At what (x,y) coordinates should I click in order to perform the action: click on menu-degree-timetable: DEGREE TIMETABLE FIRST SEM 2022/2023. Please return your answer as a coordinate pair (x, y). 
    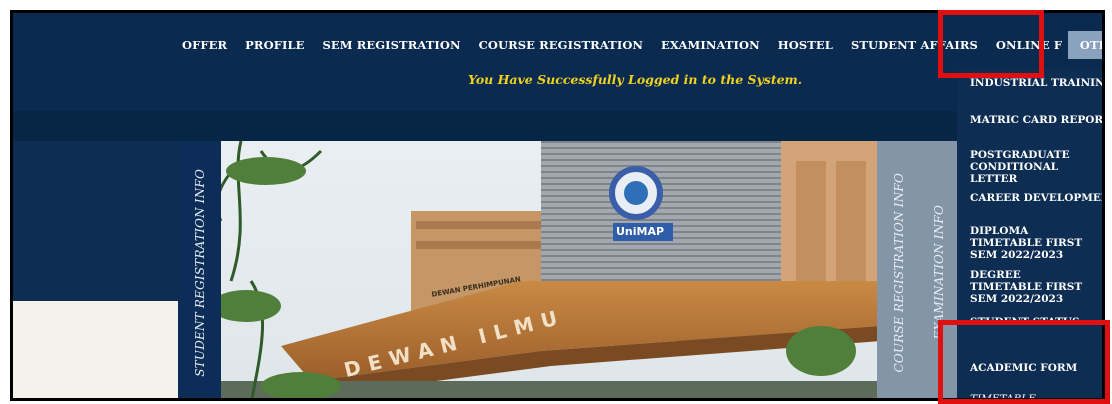
    Looking at the image, I should click on (1032, 287).